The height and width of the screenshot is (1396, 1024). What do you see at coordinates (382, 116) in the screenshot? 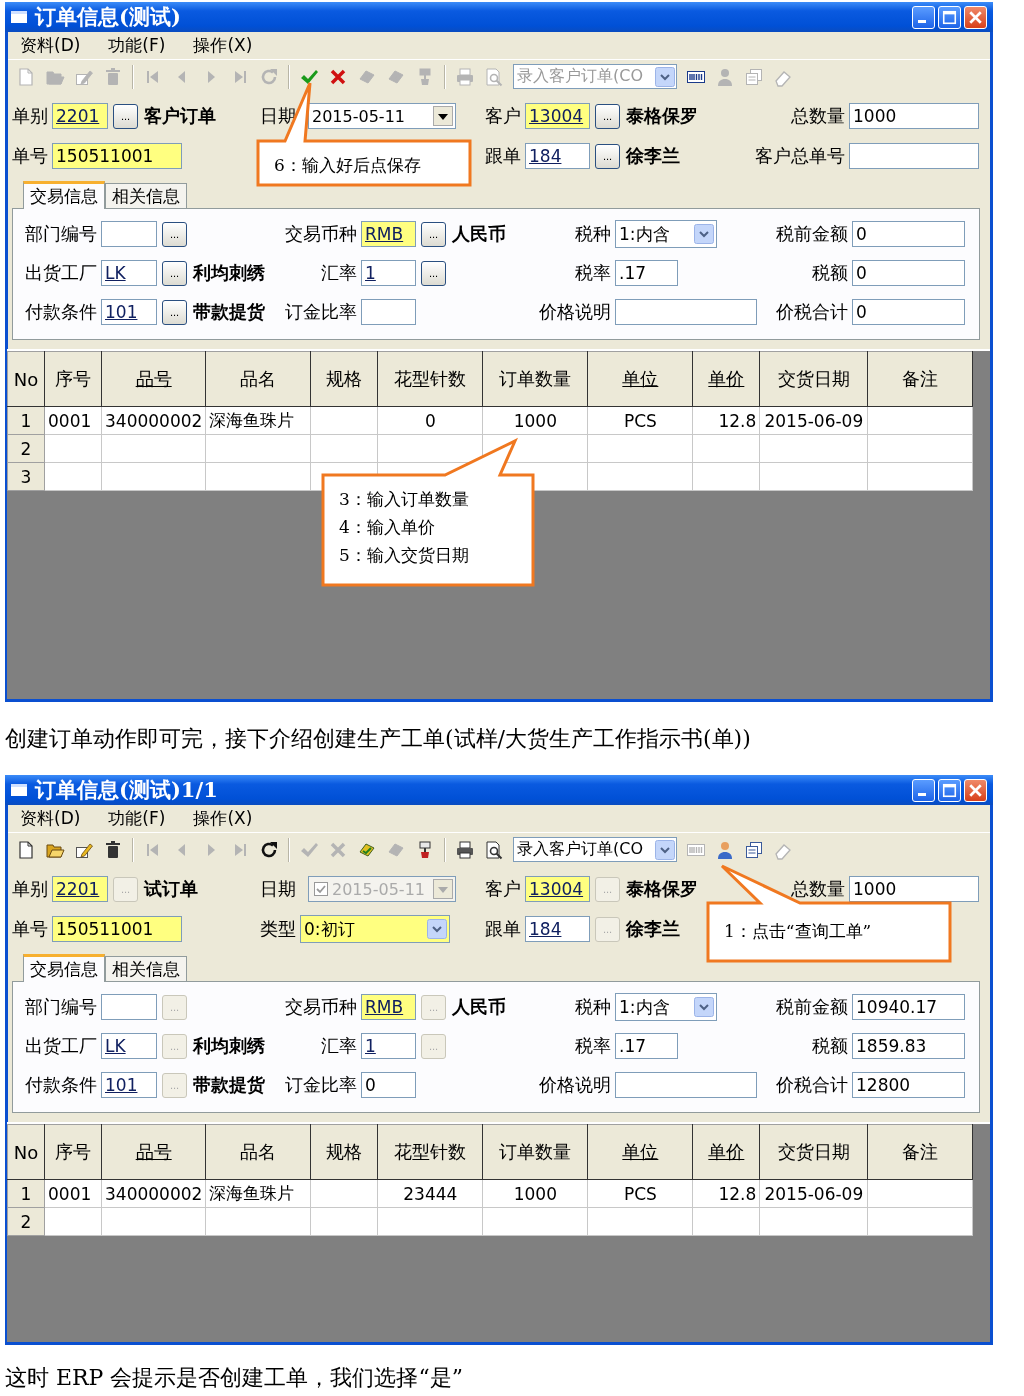
I see `date-field: 2015-05-11` at bounding box center [382, 116].